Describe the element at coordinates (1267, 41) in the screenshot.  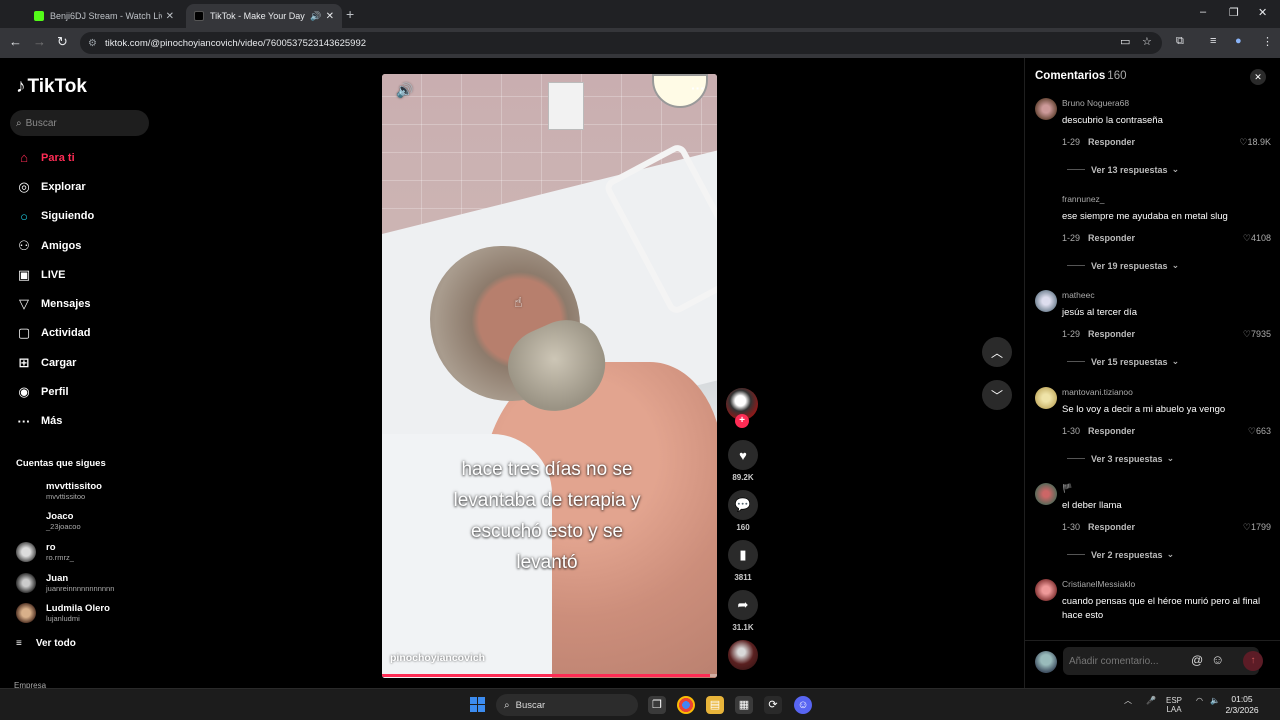
I see `chrome-menu-icon: ⋮` at that location.